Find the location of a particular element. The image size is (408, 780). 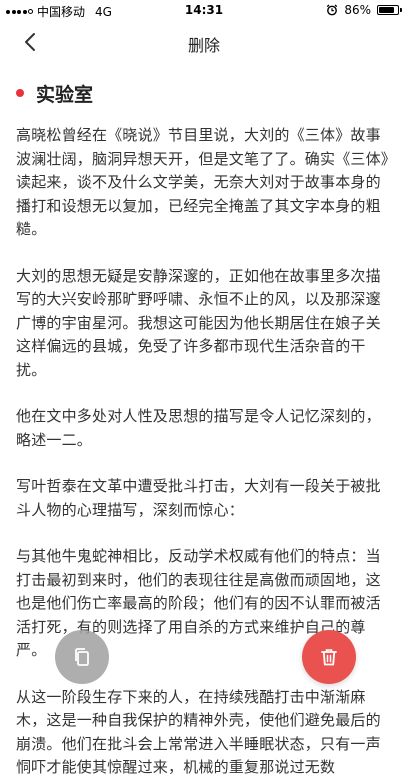

section-header: 实验室 is located at coordinates (204, 93).